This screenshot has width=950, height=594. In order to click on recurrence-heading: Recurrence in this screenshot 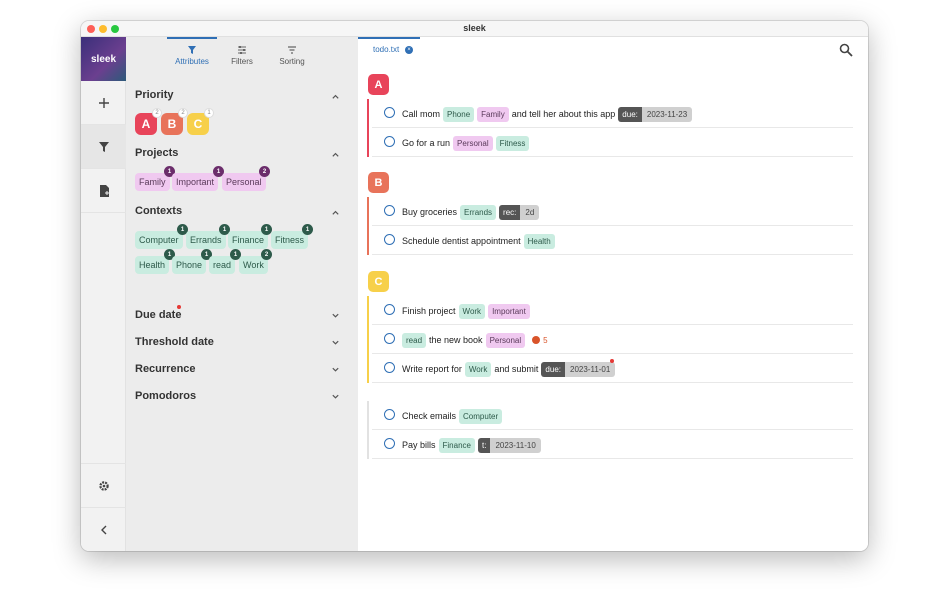, I will do `click(165, 369)`.